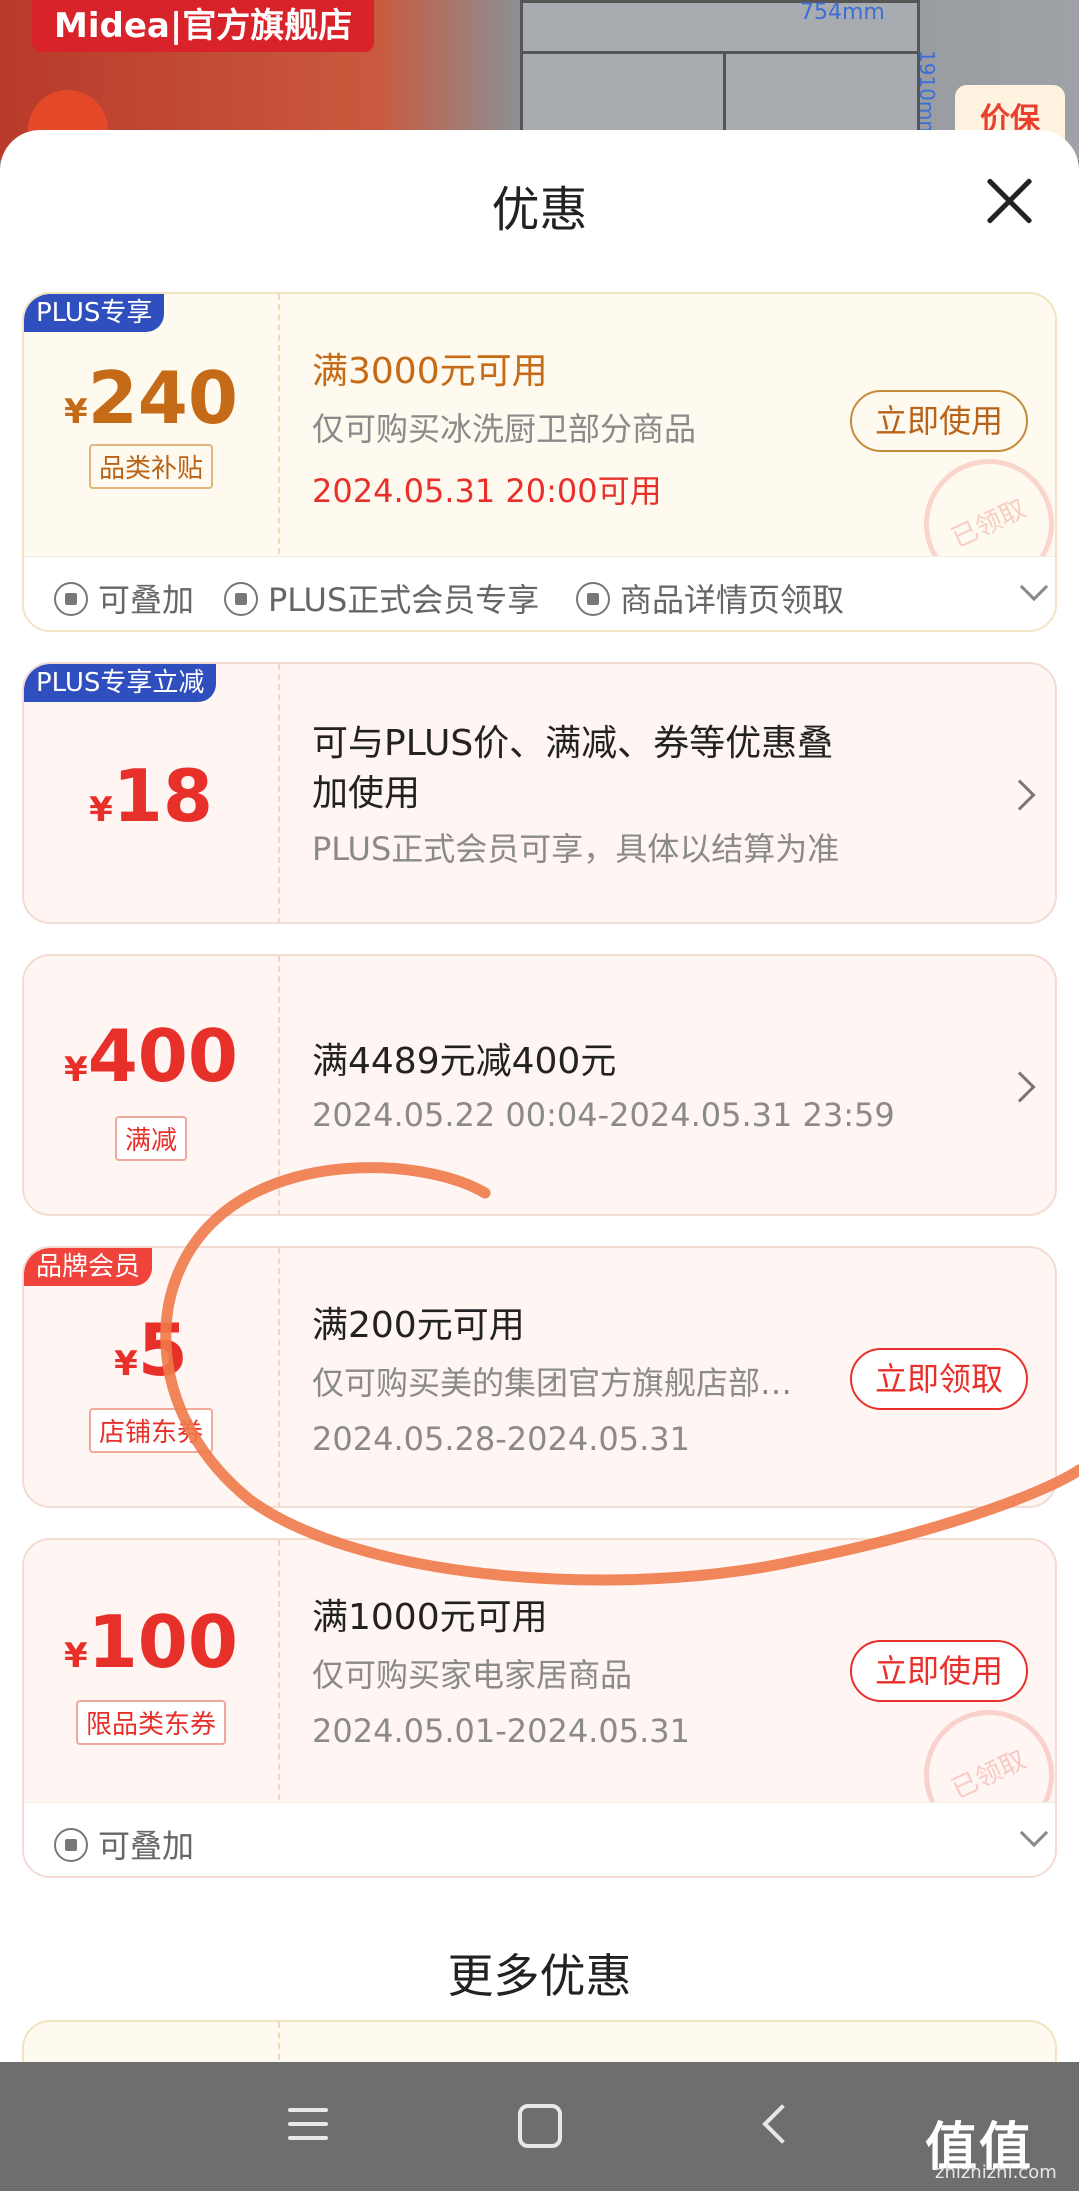  What do you see at coordinates (842, 12) in the screenshot?
I see `width-dimension: 754mm` at bounding box center [842, 12].